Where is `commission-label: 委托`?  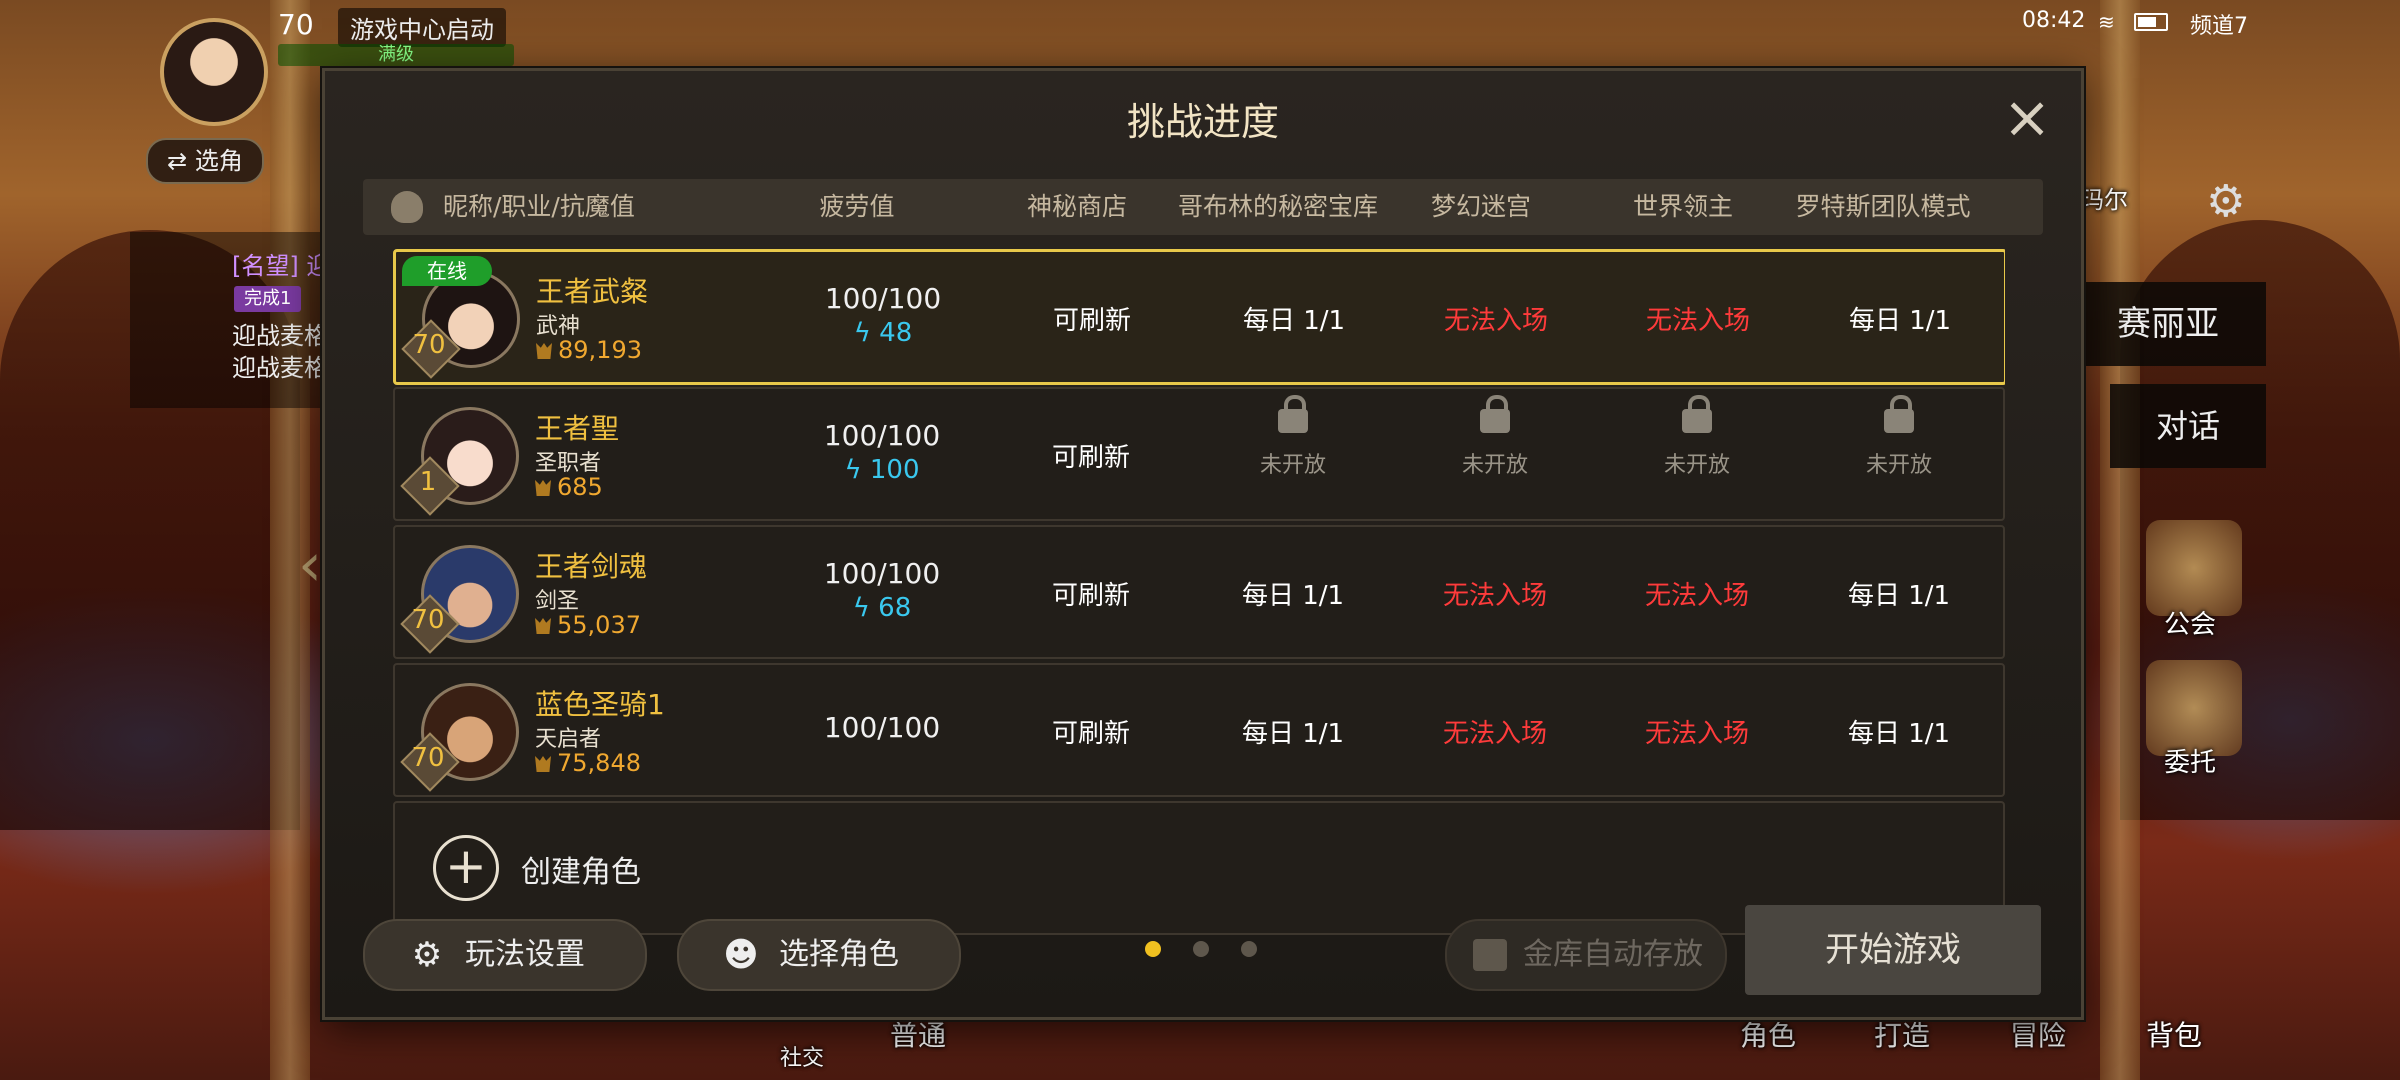
commission-label: 委托 is located at coordinates (2190, 763).